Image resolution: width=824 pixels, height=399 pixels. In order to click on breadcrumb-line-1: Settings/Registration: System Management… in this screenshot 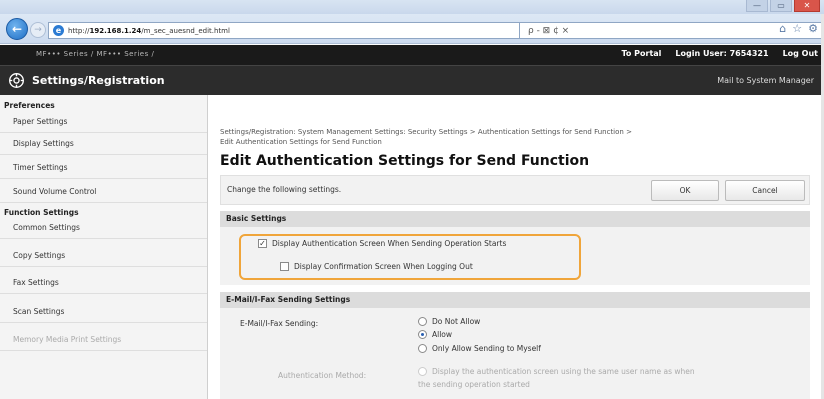, I will do `click(426, 132)`.